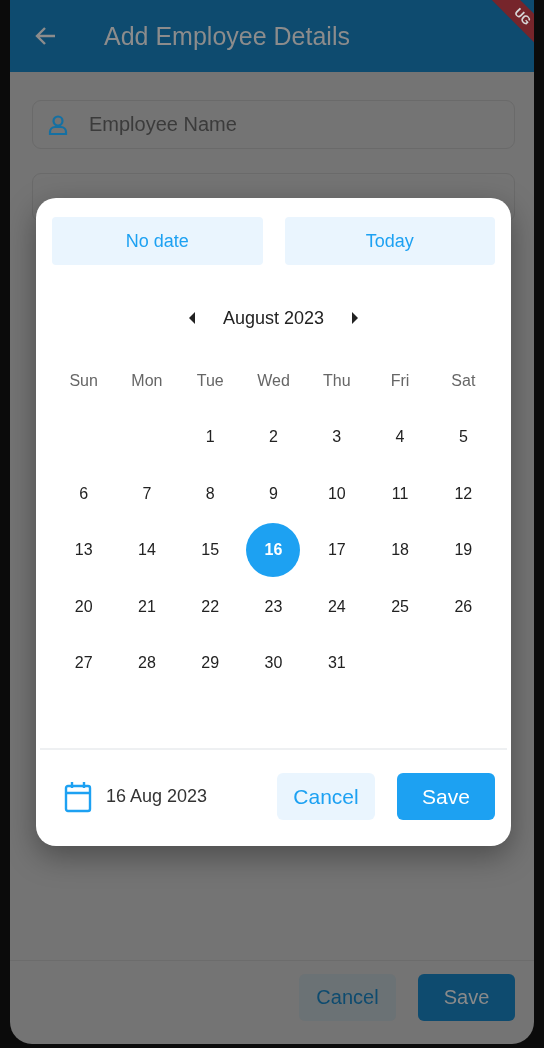 This screenshot has width=544, height=1048. What do you see at coordinates (355, 318) in the screenshot?
I see `next-month-icon` at bounding box center [355, 318].